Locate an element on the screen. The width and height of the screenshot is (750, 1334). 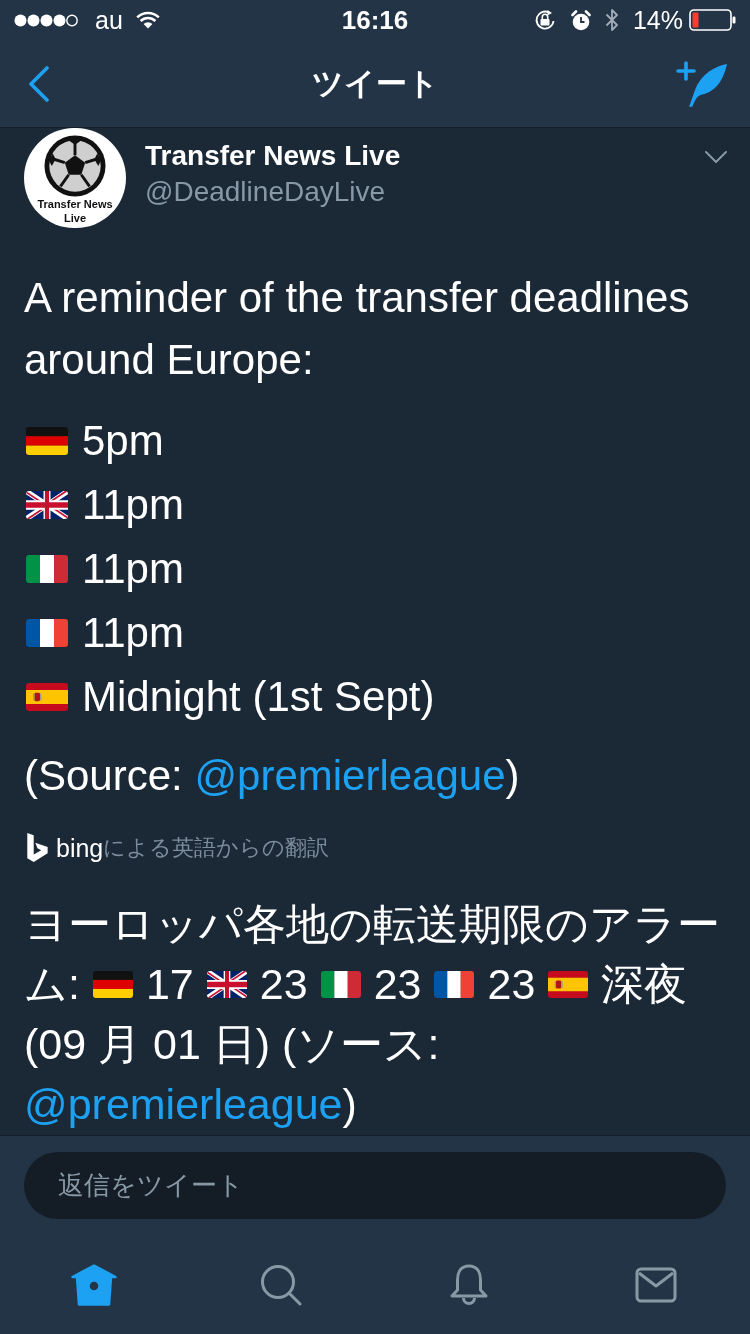
translation-text: ) is located at coordinates (349, 1104).